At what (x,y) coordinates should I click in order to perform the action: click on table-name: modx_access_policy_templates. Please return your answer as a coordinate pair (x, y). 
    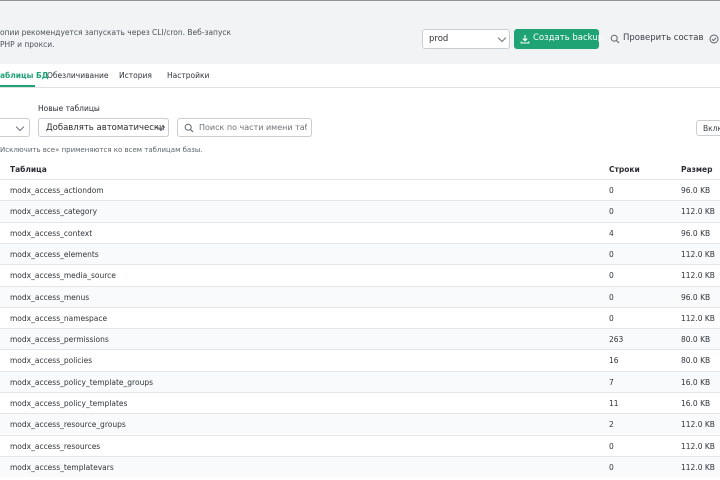
    Looking at the image, I should click on (69, 403).